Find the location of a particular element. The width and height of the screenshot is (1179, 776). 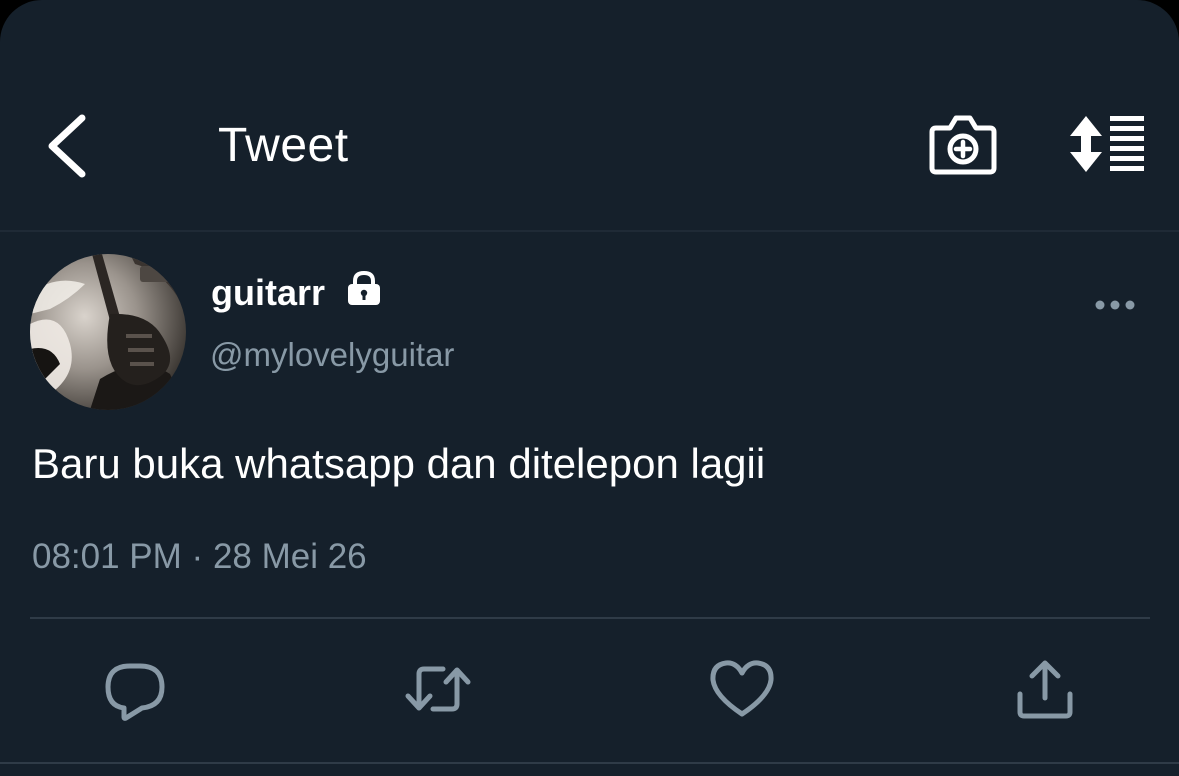

more-options-button is located at coordinates (1115, 305).